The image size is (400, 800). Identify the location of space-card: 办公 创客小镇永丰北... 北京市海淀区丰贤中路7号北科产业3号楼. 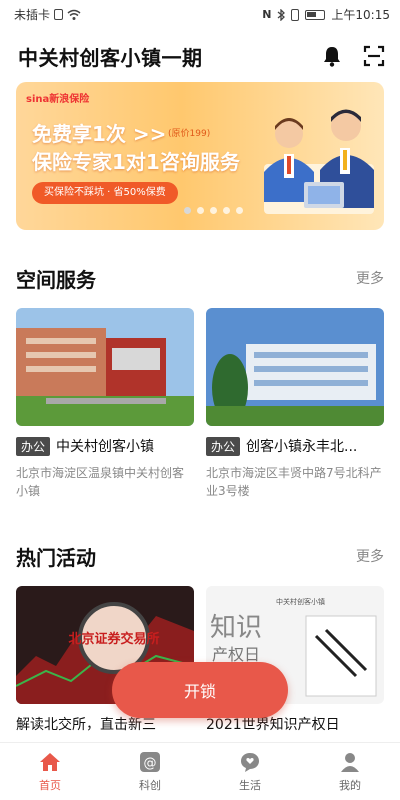
(295, 404).